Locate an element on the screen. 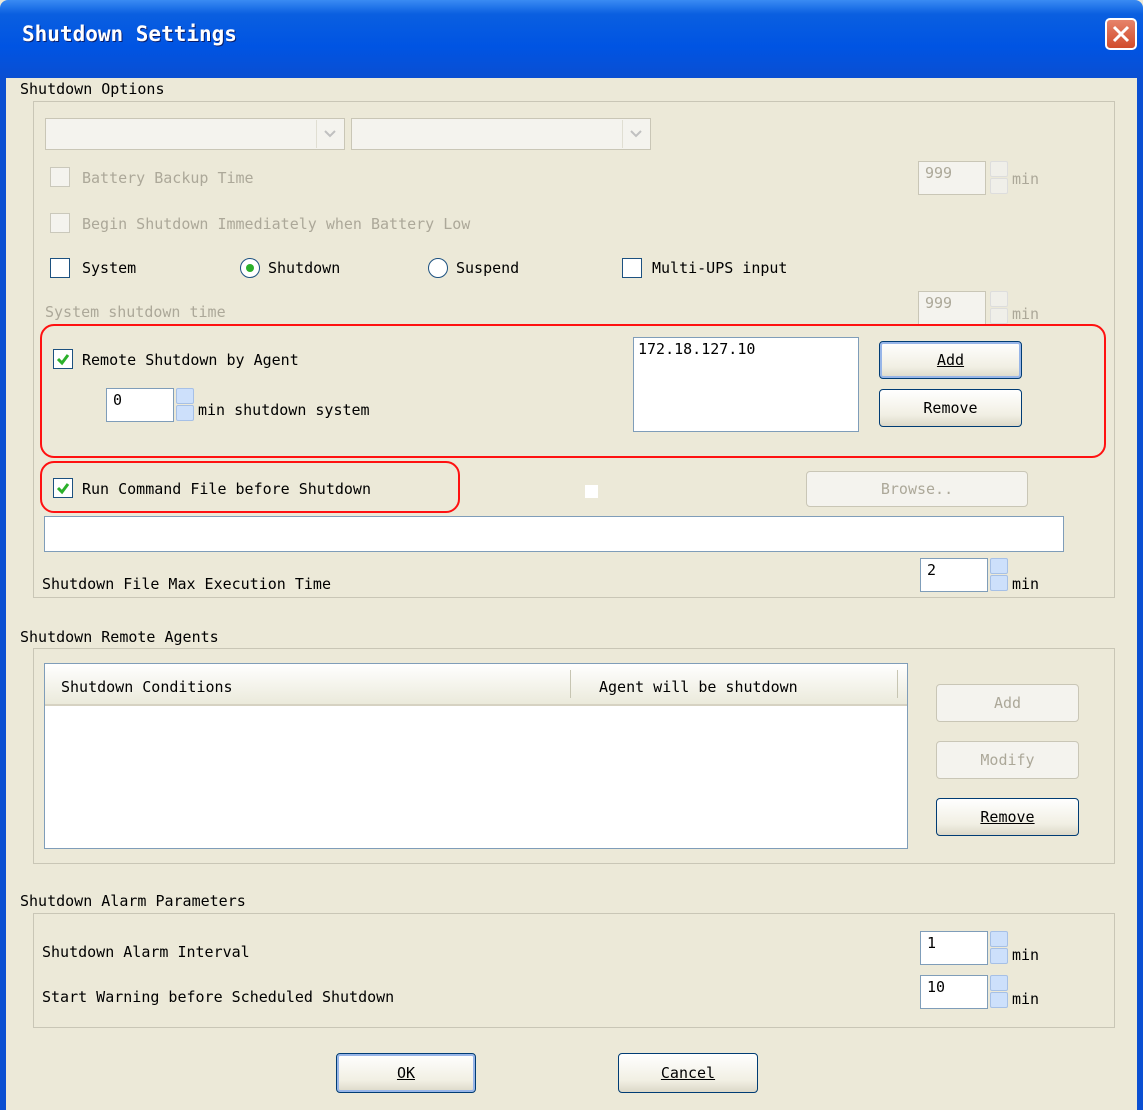 Image resolution: width=1143 pixels, height=1110 pixels. close-button is located at coordinates (1121, 34).